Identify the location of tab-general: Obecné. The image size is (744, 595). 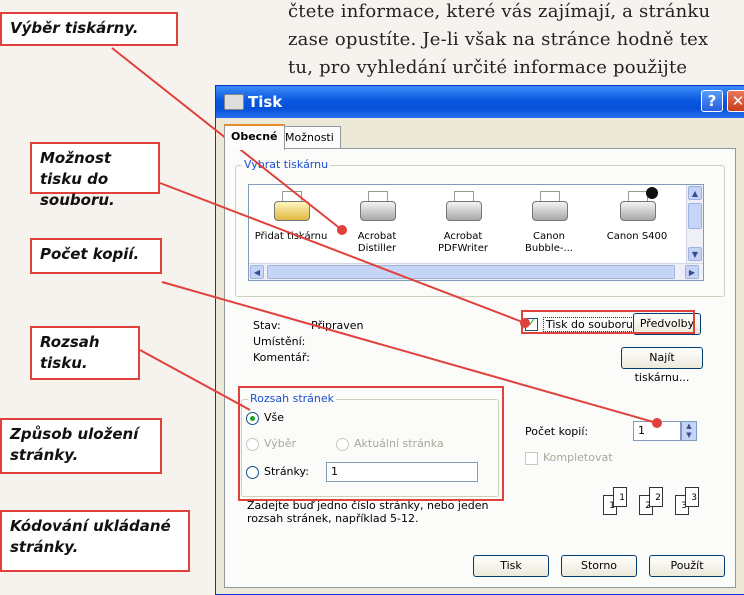
(254, 137).